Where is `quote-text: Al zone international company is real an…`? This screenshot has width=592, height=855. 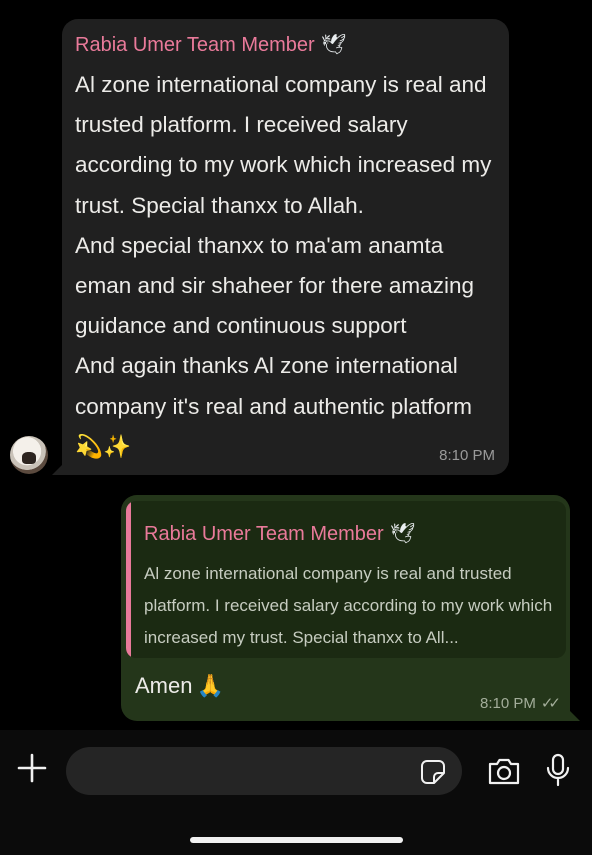
quote-text: Al zone international company is real an… is located at coordinates (348, 605).